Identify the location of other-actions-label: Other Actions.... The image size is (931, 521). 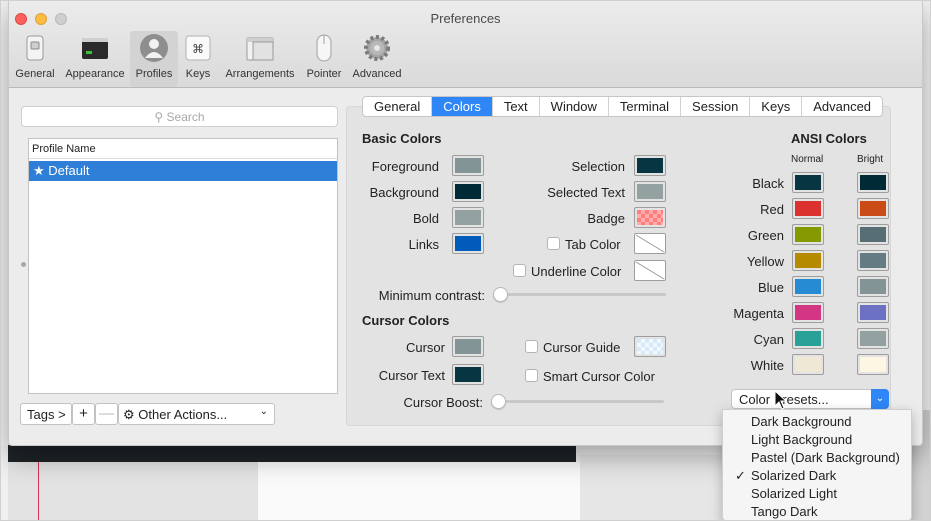
(183, 414).